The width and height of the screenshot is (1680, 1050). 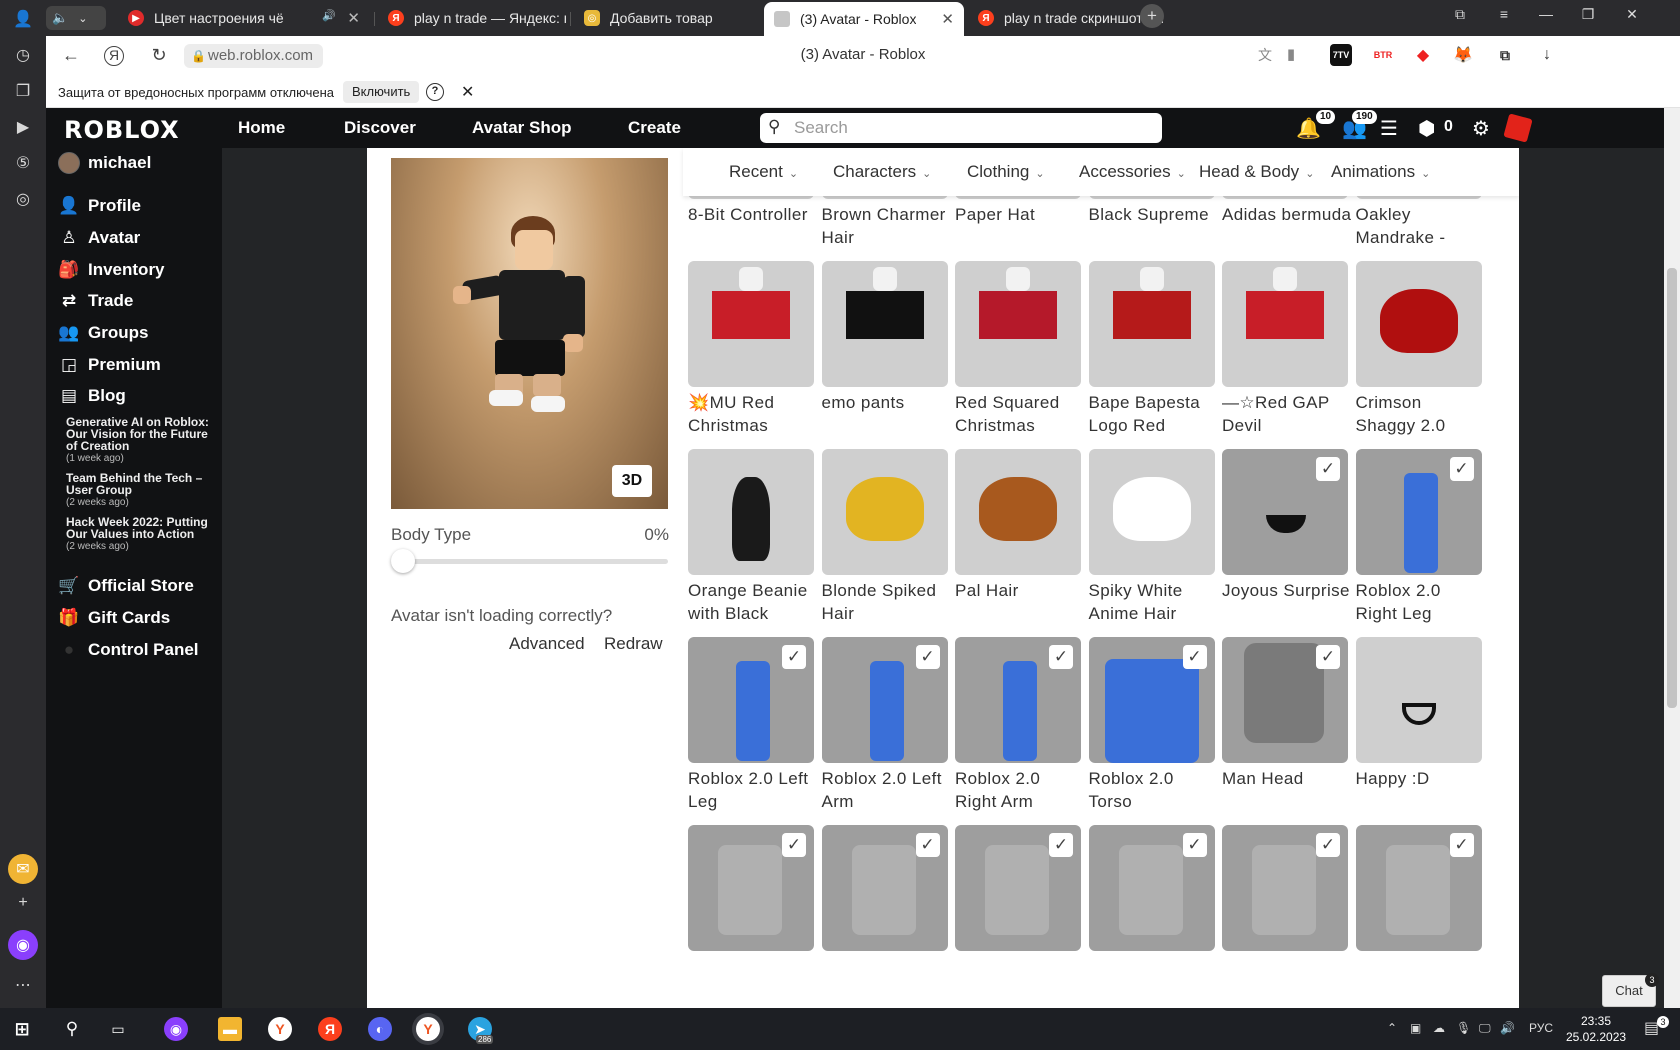 I want to click on close-icon: ✕, so click(x=467, y=92).